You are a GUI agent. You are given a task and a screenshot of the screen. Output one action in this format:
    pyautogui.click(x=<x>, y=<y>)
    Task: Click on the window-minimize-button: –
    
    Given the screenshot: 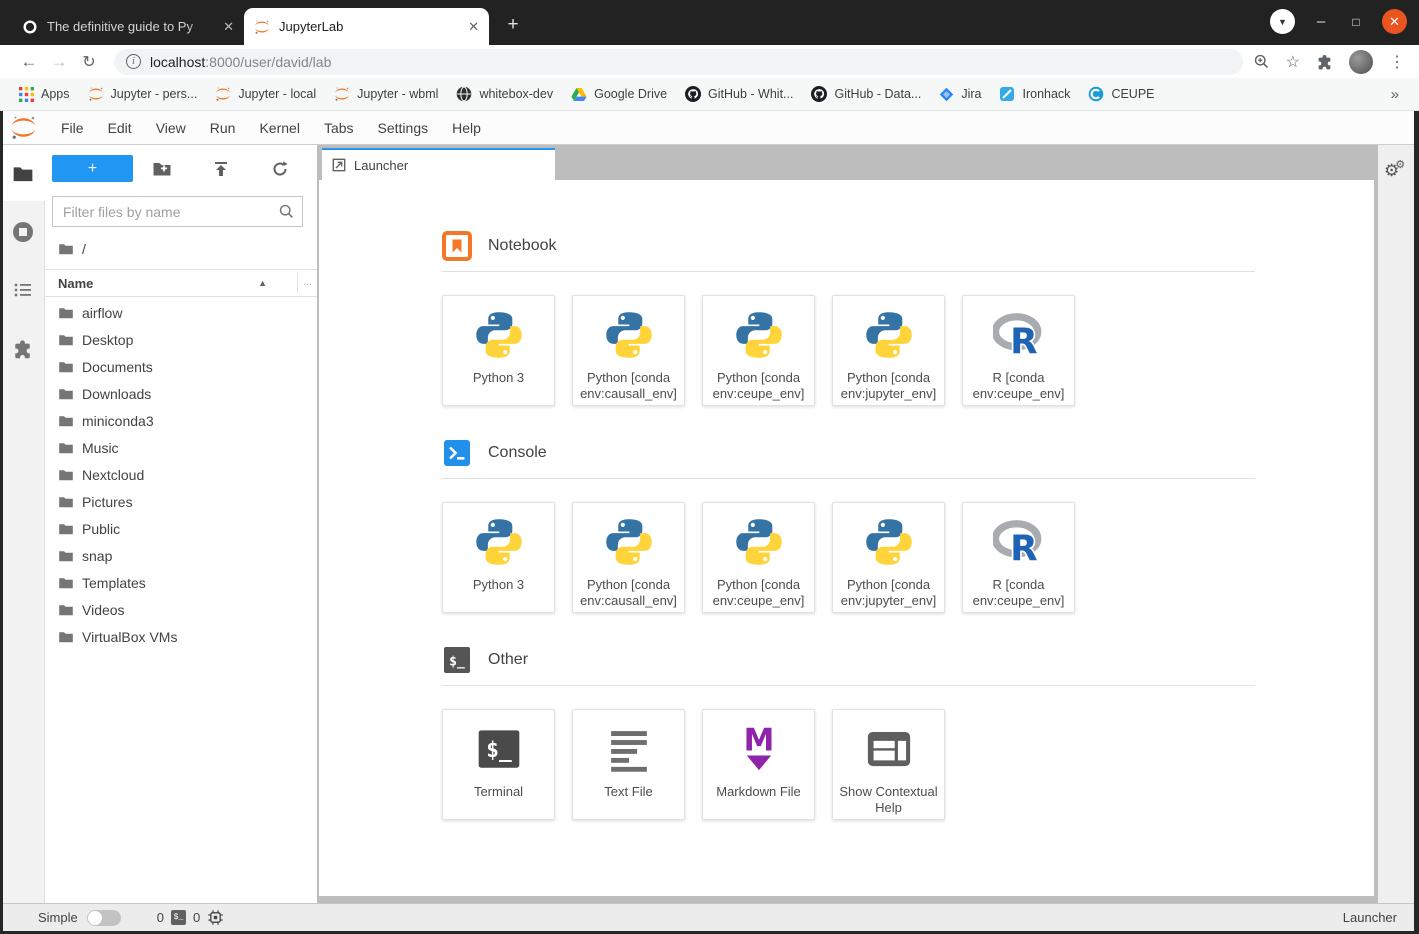 What is the action you would take?
    pyautogui.click(x=1321, y=21)
    